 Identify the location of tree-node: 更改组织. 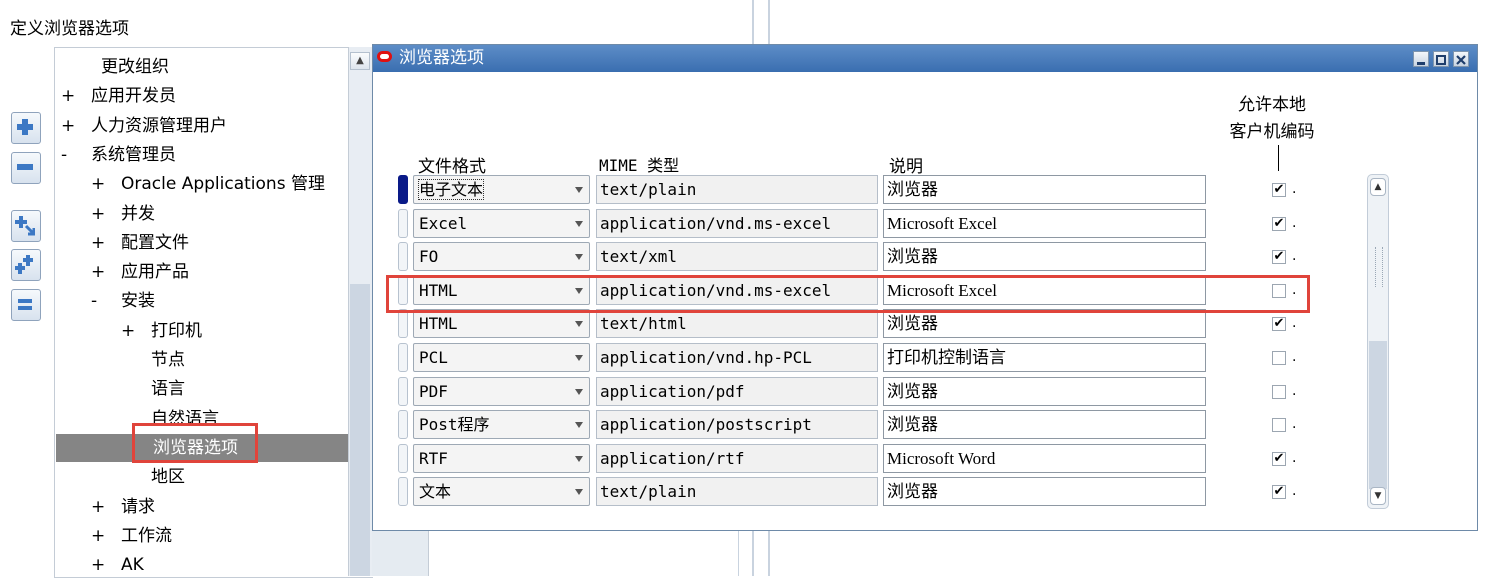
(135, 67).